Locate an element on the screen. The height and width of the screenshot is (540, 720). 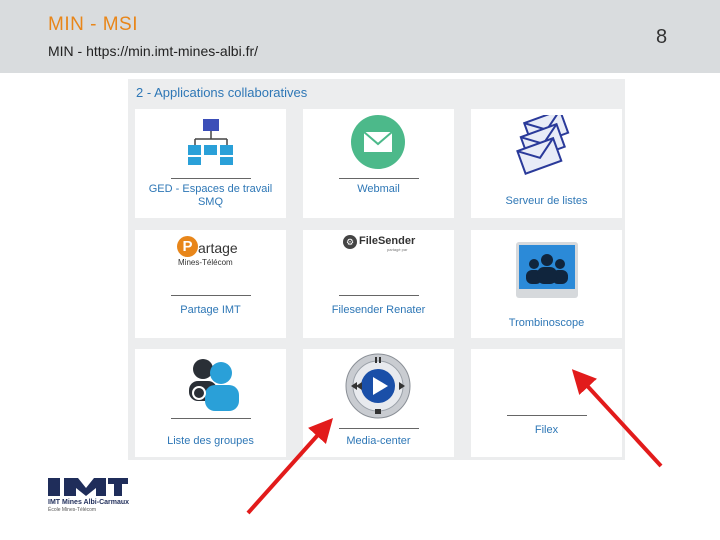
arrow-to-media-center is located at coordinates (290, 466).